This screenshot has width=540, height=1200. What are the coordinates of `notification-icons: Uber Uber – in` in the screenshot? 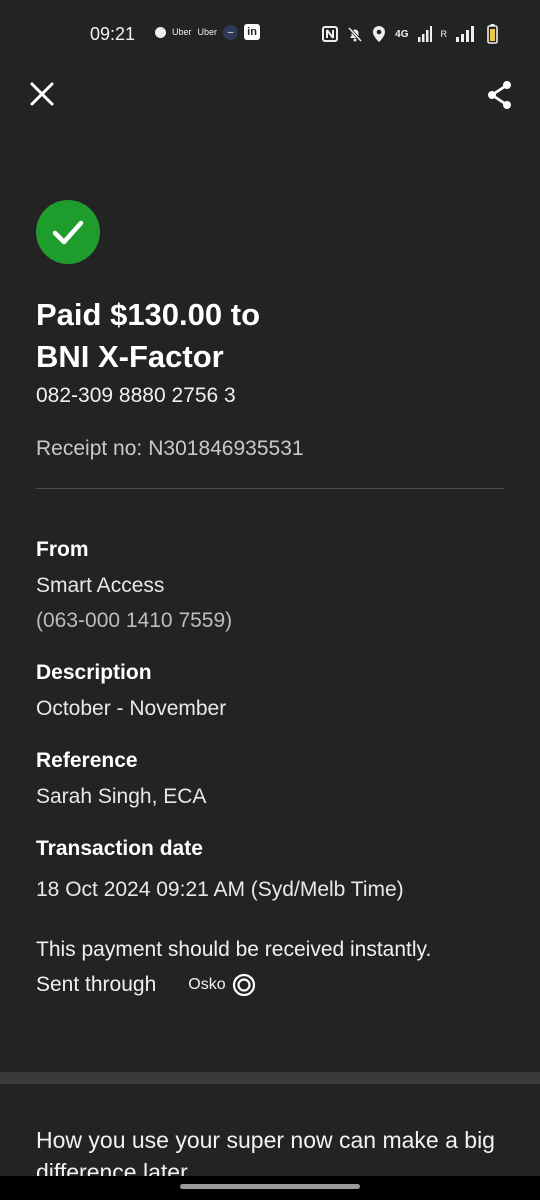 It's located at (208, 32).